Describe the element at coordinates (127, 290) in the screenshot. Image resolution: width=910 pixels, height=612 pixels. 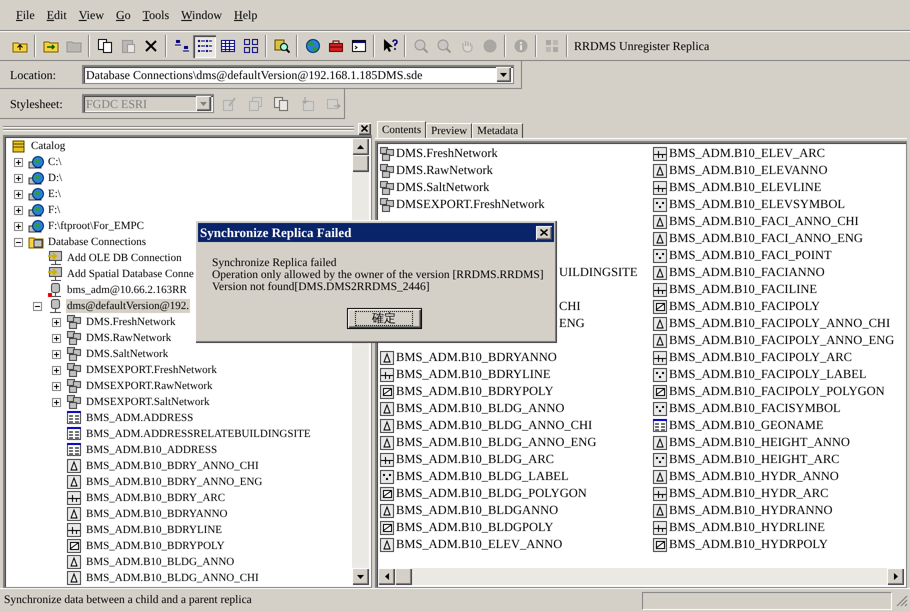
I see `tree-item: bms_adm@10.66.2.163RR` at that location.